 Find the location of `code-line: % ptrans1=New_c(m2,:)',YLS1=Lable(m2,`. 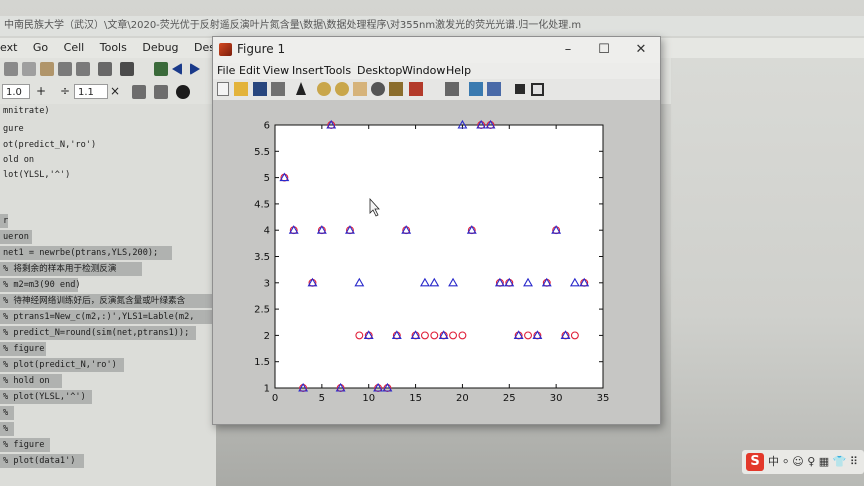

code-line: % ptrans1=New_c(m2,:)',YLS1=Lable(m2, is located at coordinates (108, 317).